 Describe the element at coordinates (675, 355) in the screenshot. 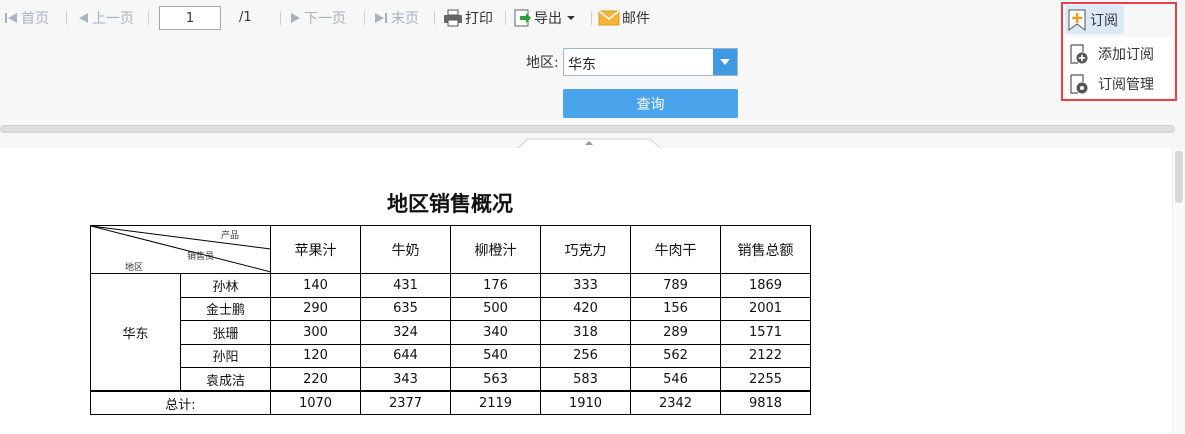

I see `value-cell: 562` at that location.